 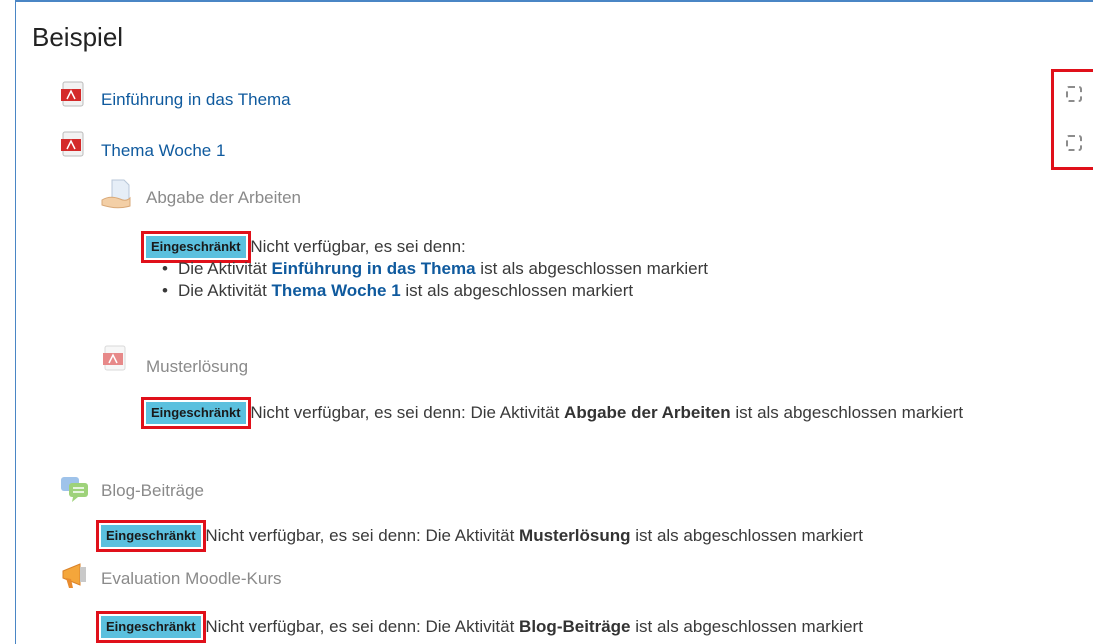 What do you see at coordinates (15, 322) in the screenshot?
I see `section-border-left` at bounding box center [15, 322].